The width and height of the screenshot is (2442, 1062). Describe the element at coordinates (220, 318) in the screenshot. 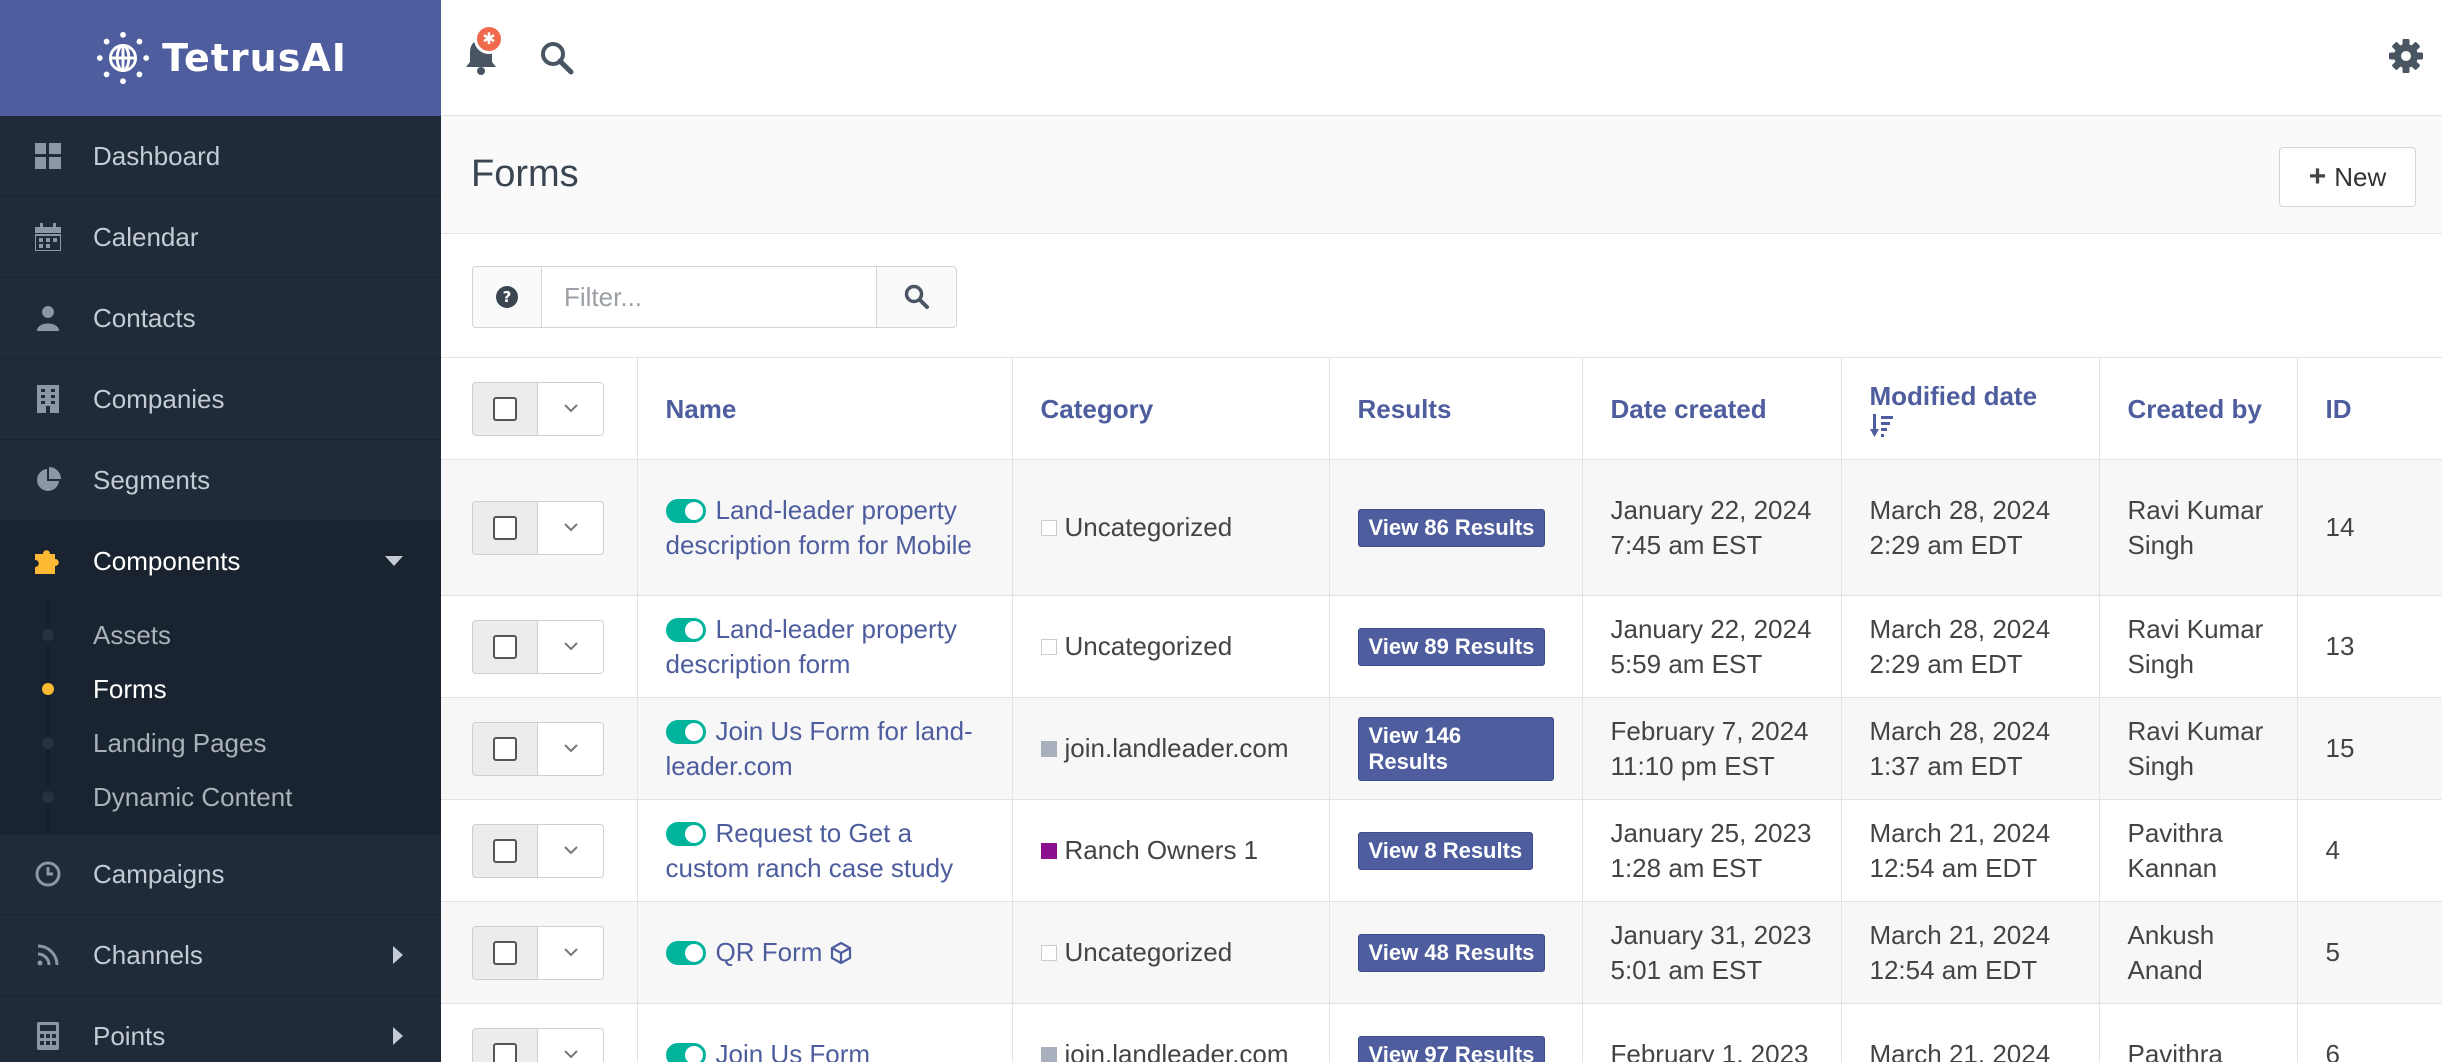

I see `sidebar-item-contacts: Contacts` at that location.